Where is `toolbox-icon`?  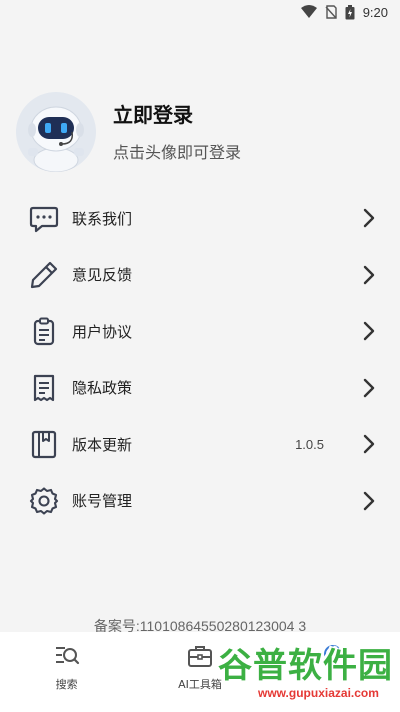
toolbox-icon is located at coordinates (200, 656).